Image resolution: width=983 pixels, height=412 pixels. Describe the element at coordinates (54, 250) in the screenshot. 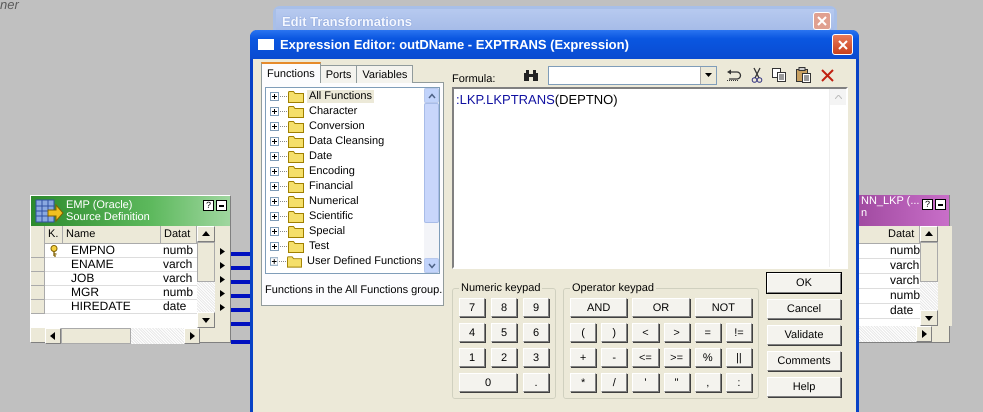

I see `key-icon` at that location.